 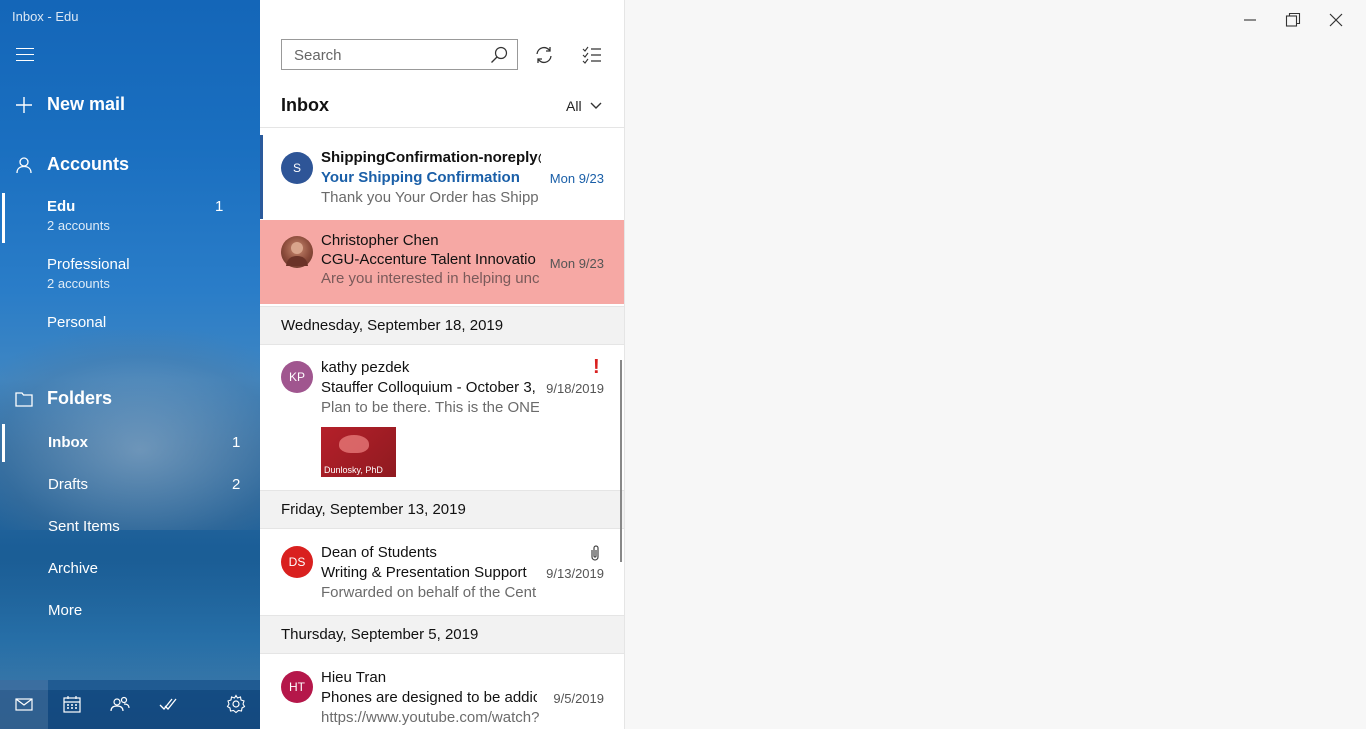 What do you see at coordinates (261, 177) in the screenshot?
I see `unread-indicator` at bounding box center [261, 177].